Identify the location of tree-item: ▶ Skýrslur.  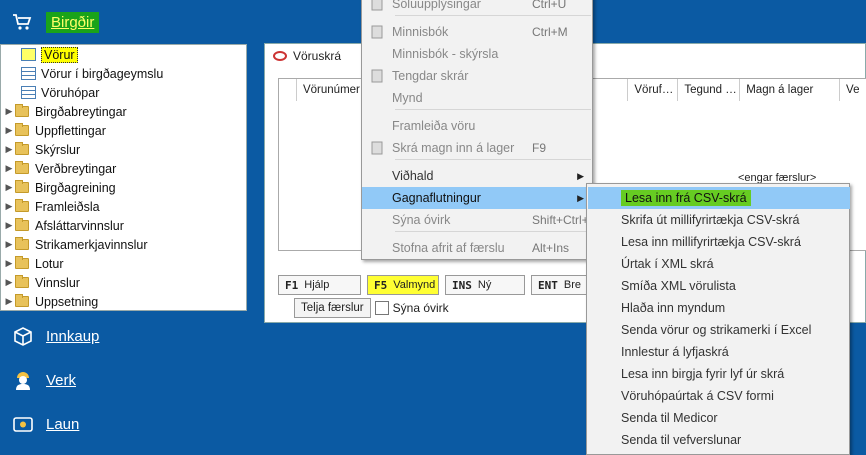
(123, 149).